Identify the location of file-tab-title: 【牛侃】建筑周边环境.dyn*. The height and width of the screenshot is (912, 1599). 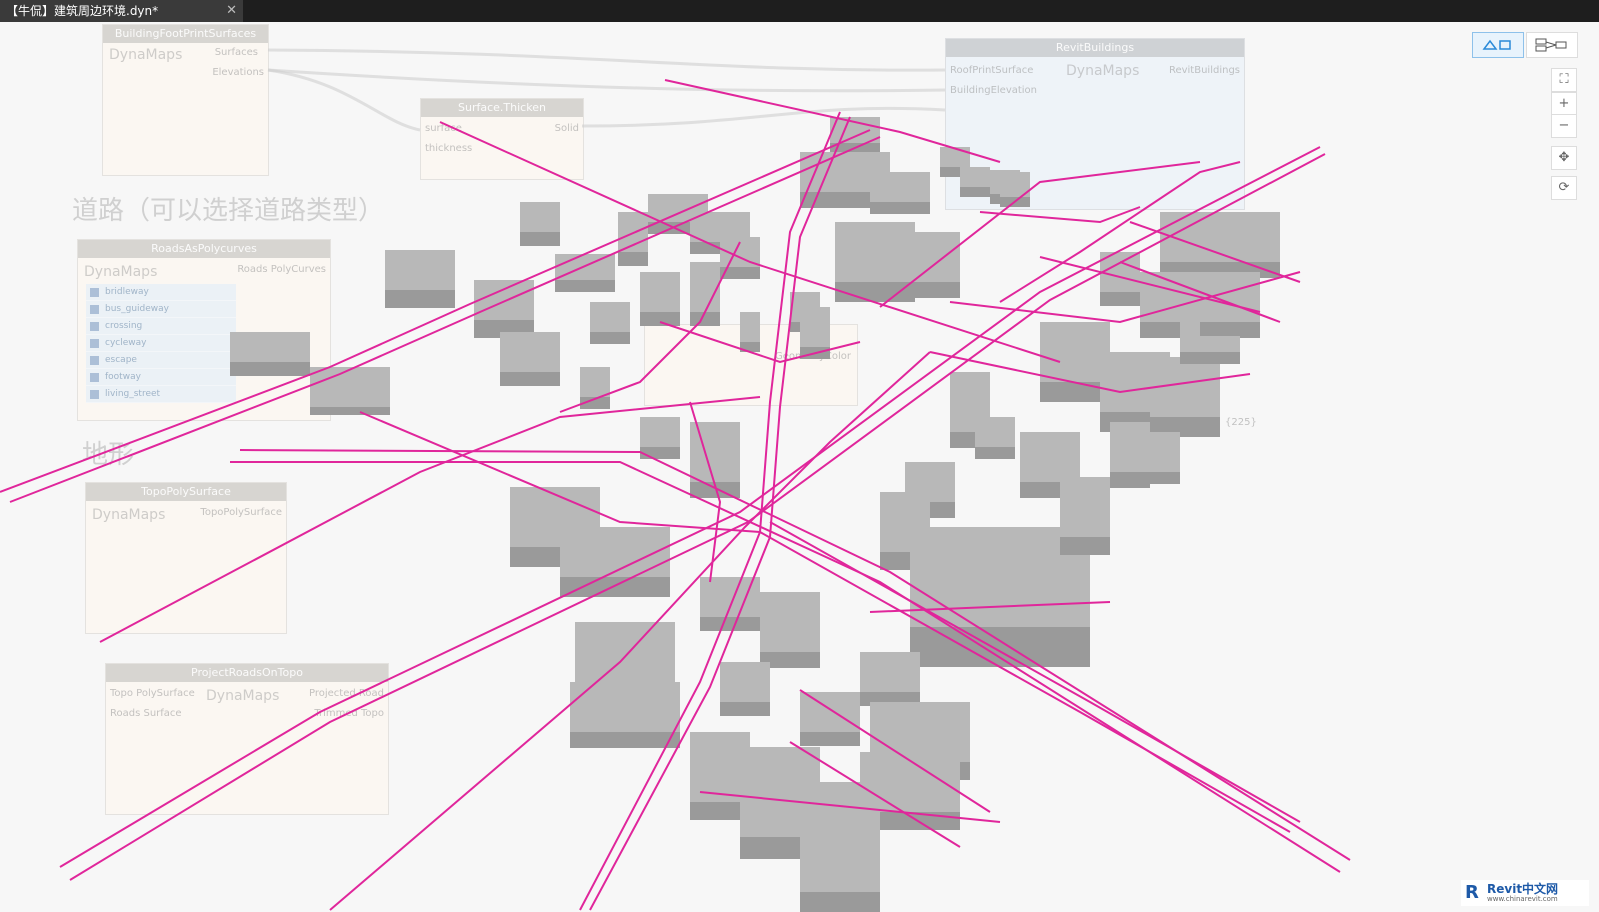
(82, 11).